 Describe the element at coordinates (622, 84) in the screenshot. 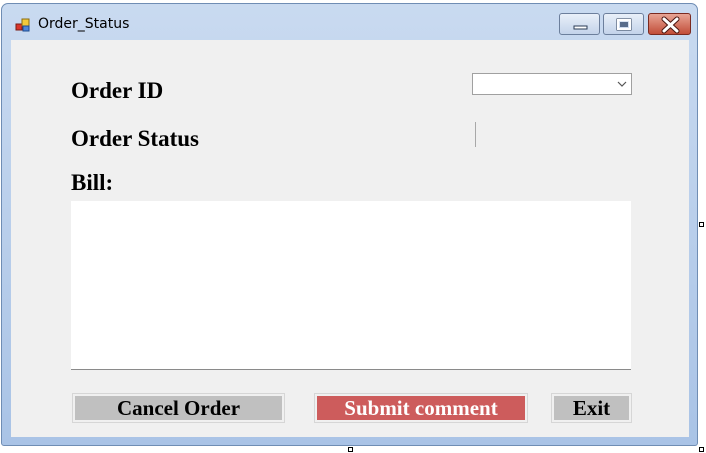

I see `chevron-down-icon` at that location.